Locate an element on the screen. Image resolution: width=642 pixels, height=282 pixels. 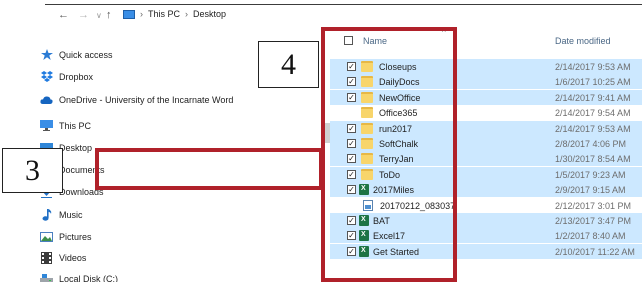
sidebar-item-label: Dropbox is located at coordinates (76, 76).